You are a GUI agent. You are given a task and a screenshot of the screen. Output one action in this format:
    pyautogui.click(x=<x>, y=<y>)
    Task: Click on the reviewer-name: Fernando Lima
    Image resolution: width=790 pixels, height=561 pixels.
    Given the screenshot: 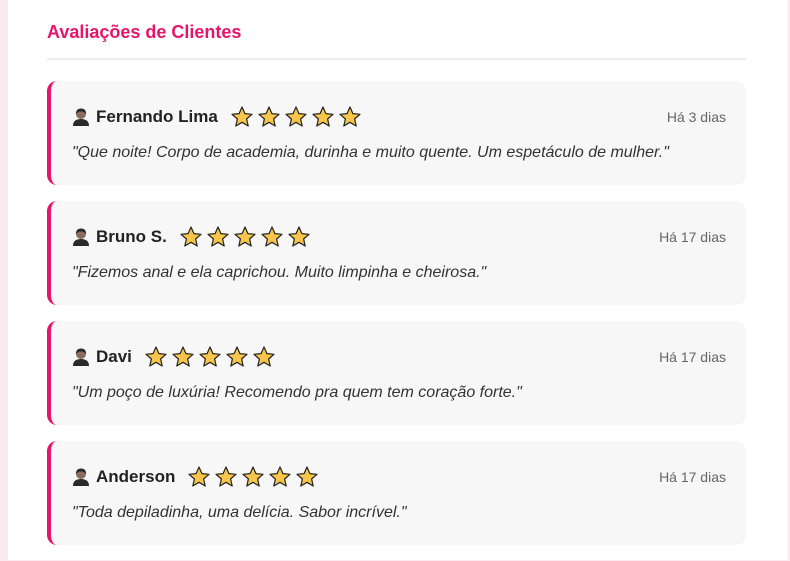 What is the action you would take?
    pyautogui.click(x=157, y=116)
    